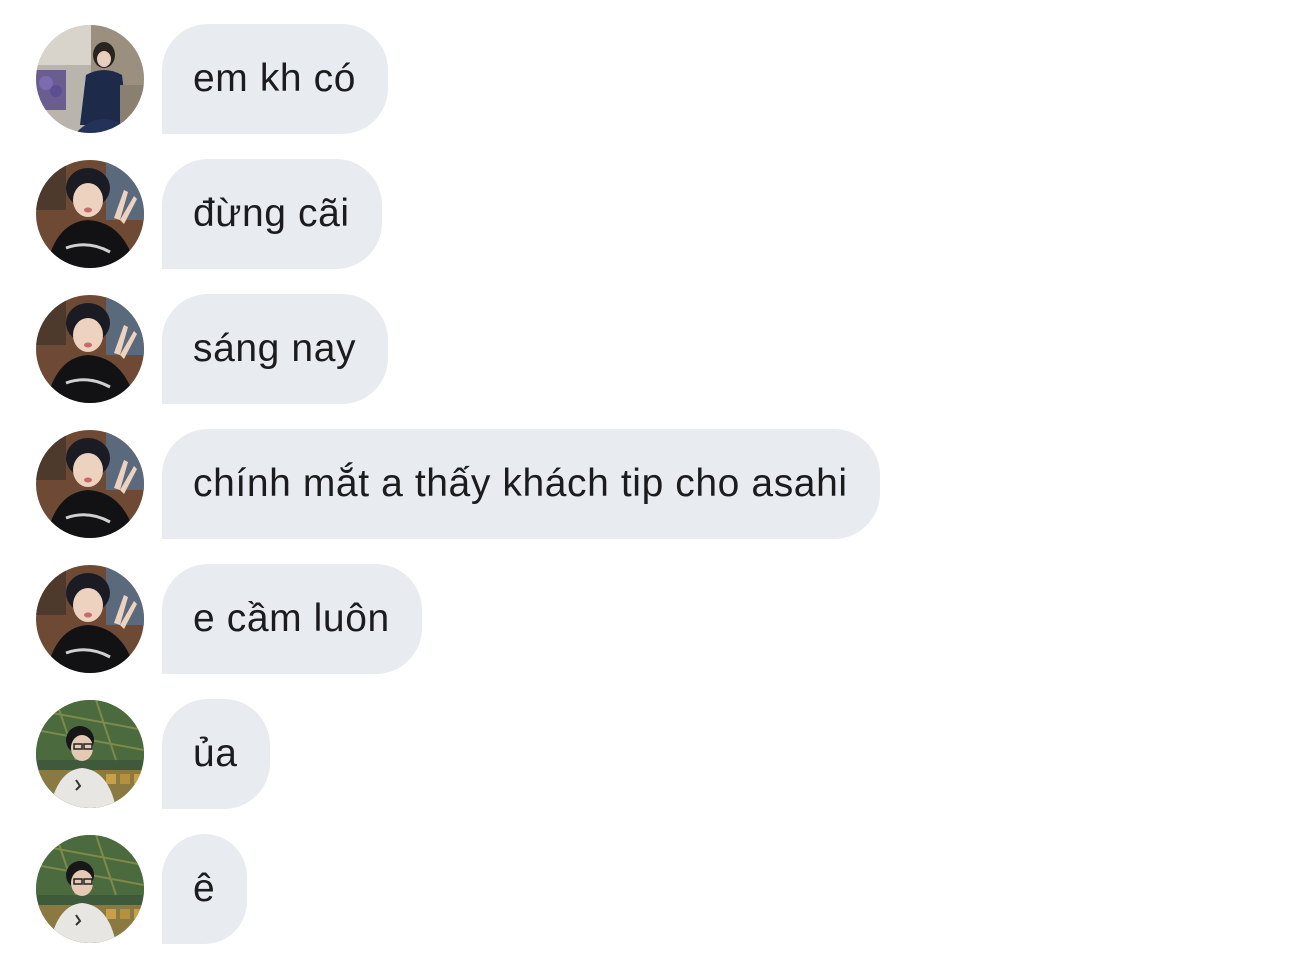 The width and height of the screenshot is (1290, 962). I want to click on message-row: đừng cãi, so click(209, 214).